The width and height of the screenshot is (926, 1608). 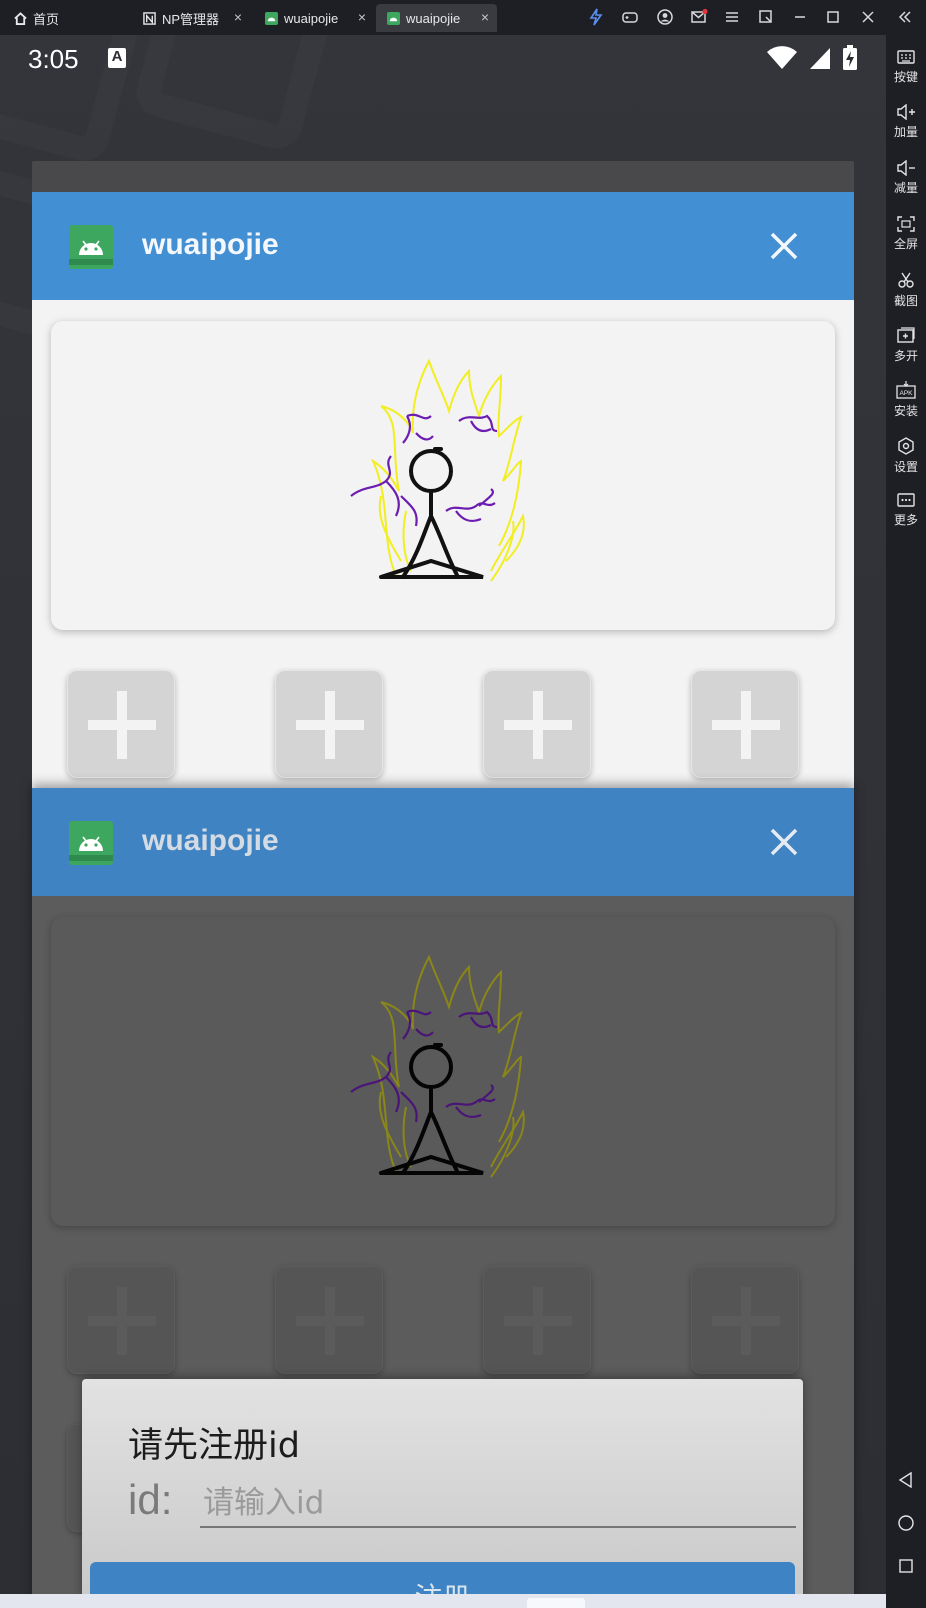 What do you see at coordinates (69, 18) in the screenshot?
I see `tab-home: 首页` at bounding box center [69, 18].